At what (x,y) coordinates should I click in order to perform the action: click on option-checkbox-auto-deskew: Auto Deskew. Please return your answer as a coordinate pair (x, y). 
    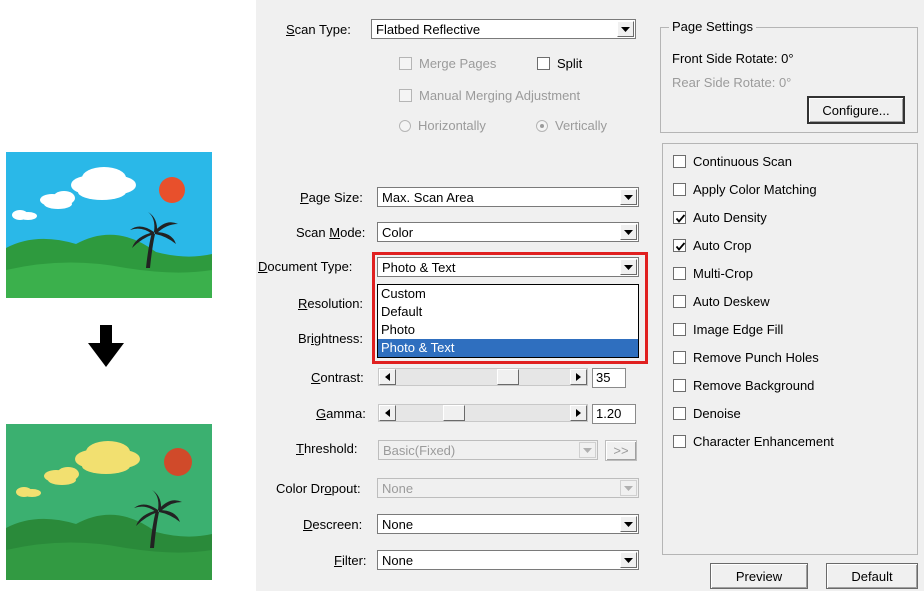
    Looking at the image, I should click on (721, 301).